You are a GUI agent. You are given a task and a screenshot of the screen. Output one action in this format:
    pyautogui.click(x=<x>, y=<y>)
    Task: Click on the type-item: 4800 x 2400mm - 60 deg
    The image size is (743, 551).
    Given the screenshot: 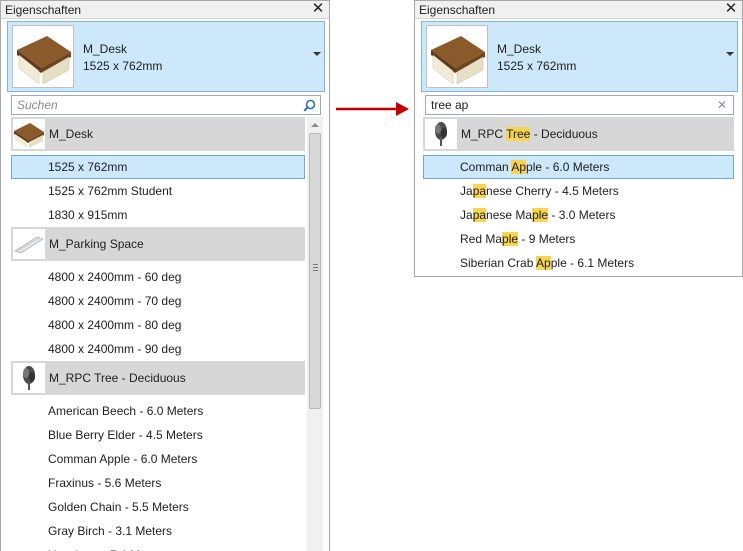 What is the action you would take?
    pyautogui.click(x=158, y=277)
    